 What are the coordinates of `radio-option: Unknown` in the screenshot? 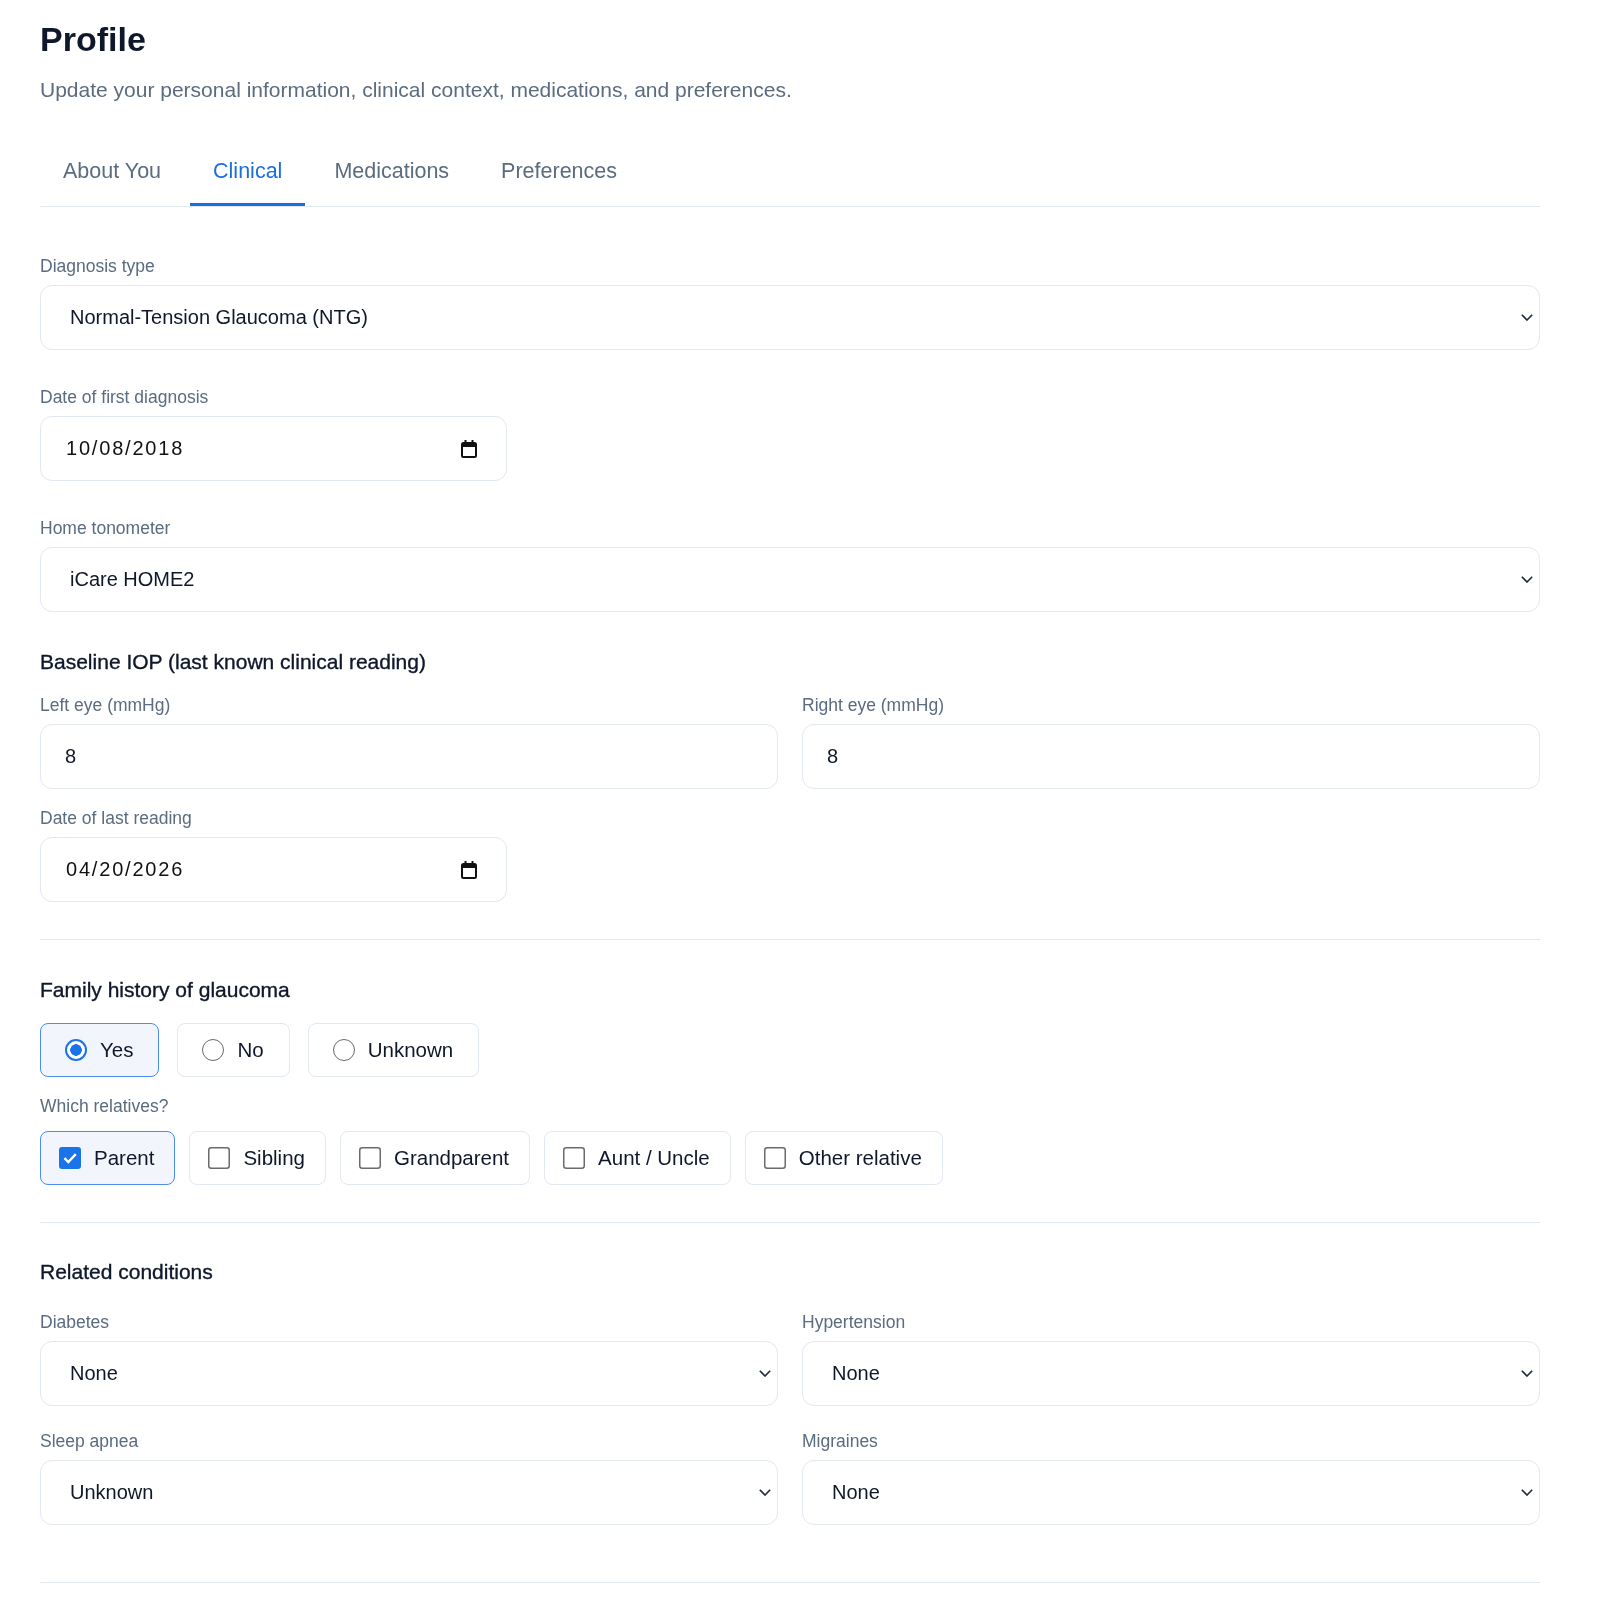 It's located at (393, 1050).